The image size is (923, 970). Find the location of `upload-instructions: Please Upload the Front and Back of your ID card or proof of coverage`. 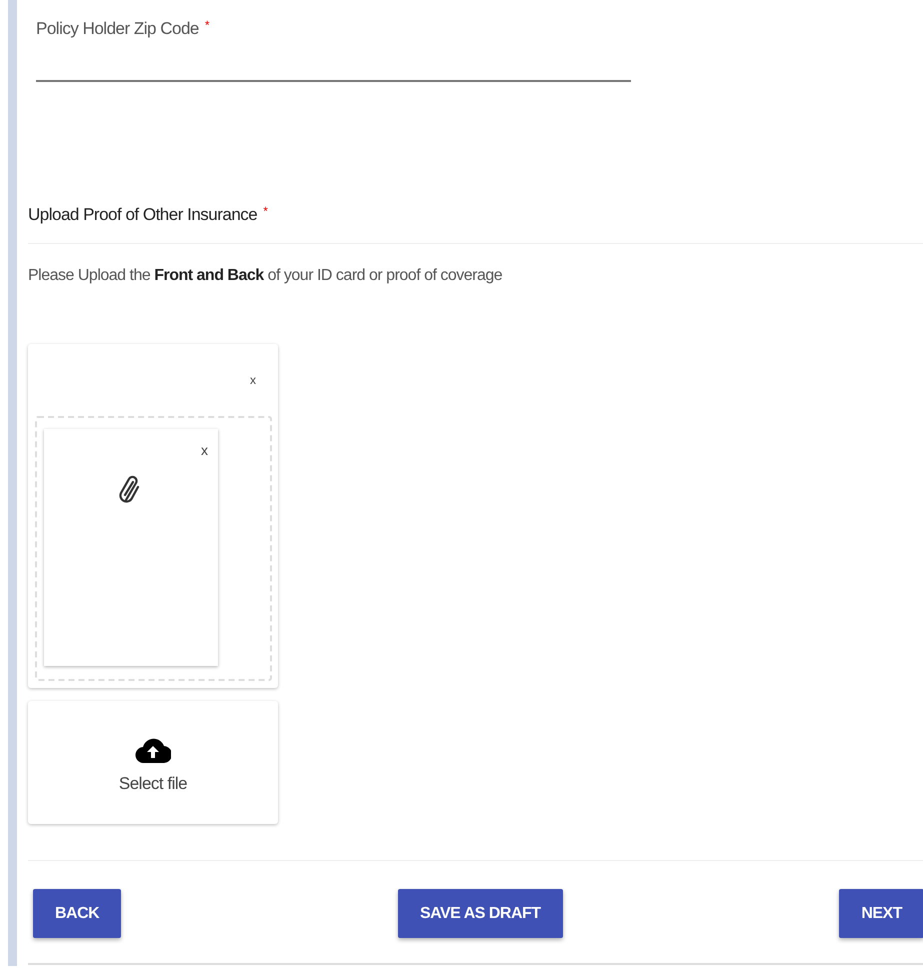

upload-instructions: Please Upload the Front and Back of your ID card or proof of coverage is located at coordinates (266, 276).